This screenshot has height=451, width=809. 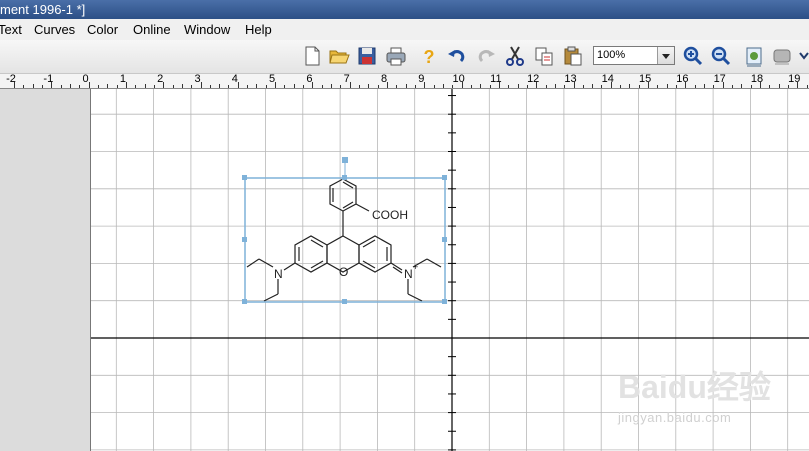 I want to click on ruler-label: 13, so click(x=570, y=79).